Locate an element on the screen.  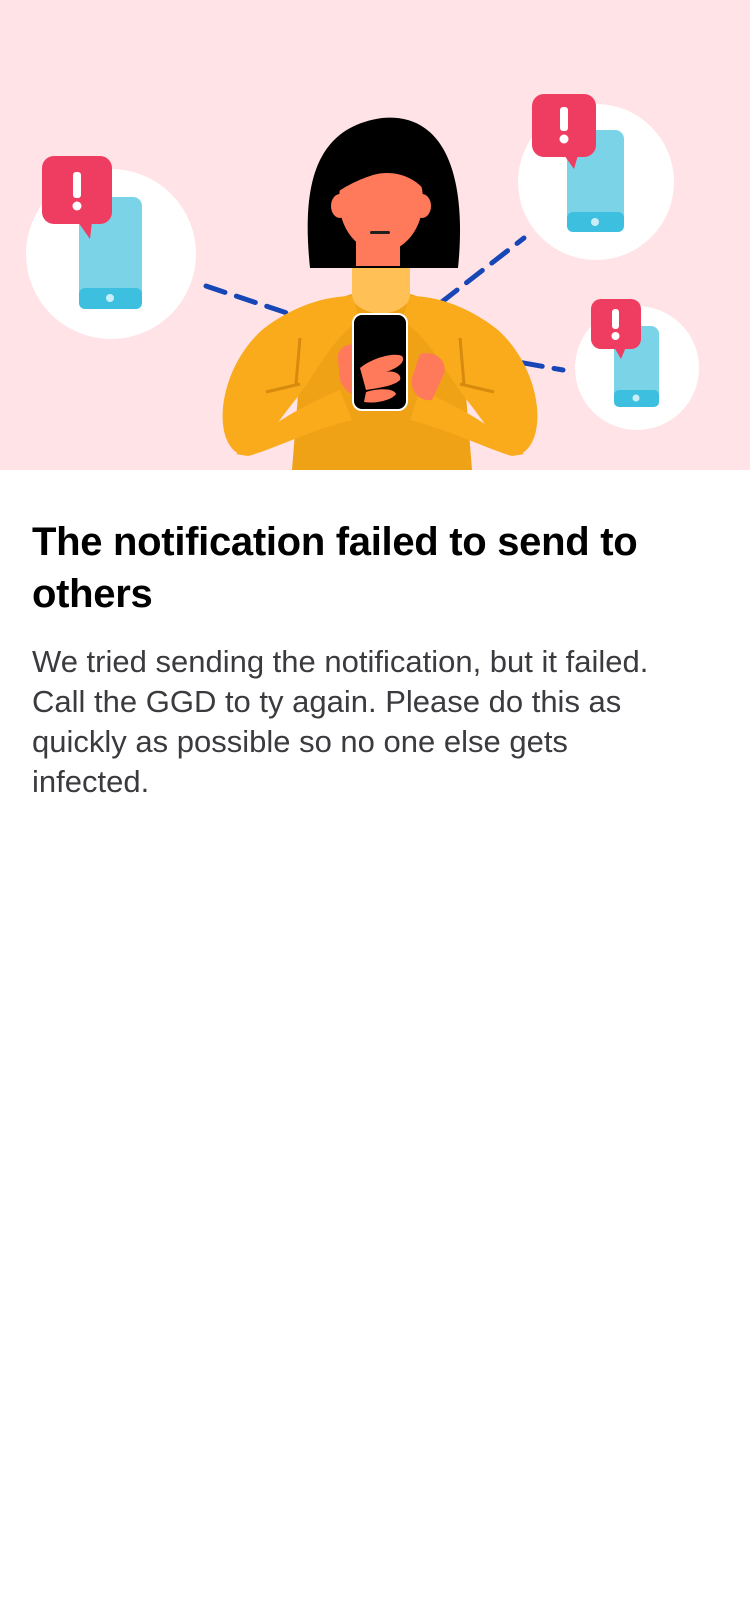
alert-phone-icon-top-right is located at coordinates (596, 177).